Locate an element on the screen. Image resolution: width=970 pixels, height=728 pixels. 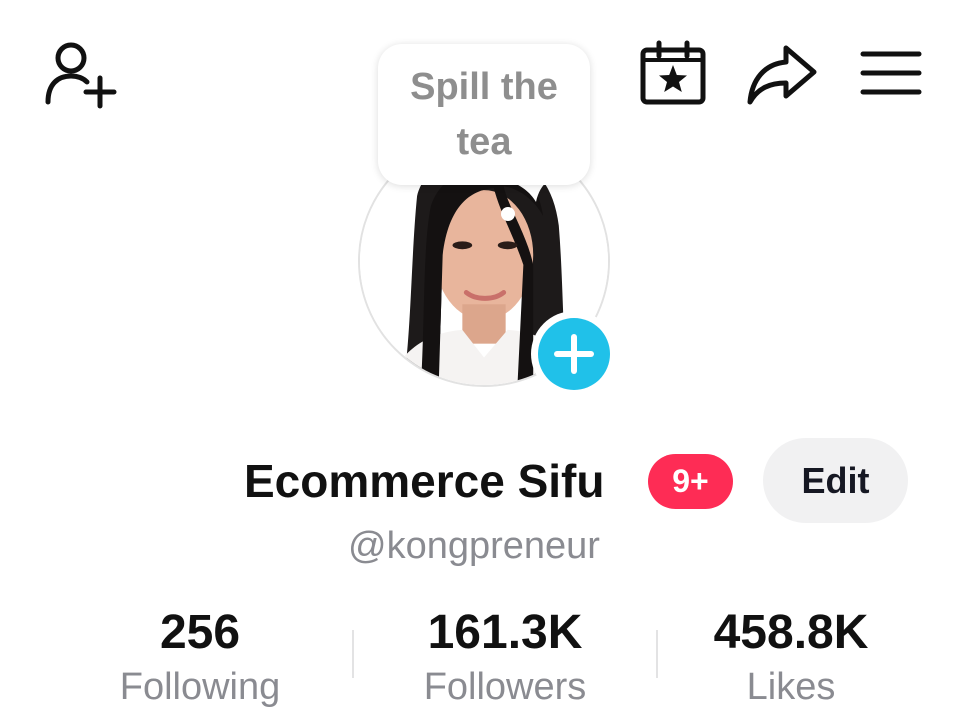
add-story-button is located at coordinates (574, 354).